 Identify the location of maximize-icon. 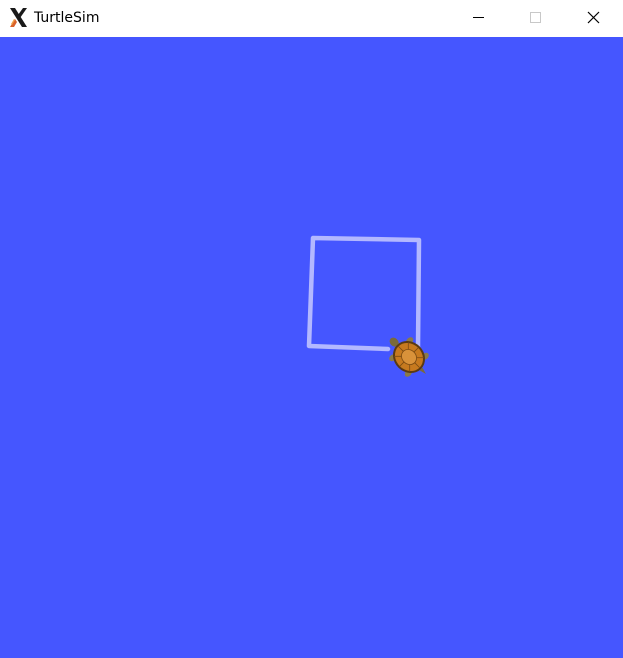
(535, 17).